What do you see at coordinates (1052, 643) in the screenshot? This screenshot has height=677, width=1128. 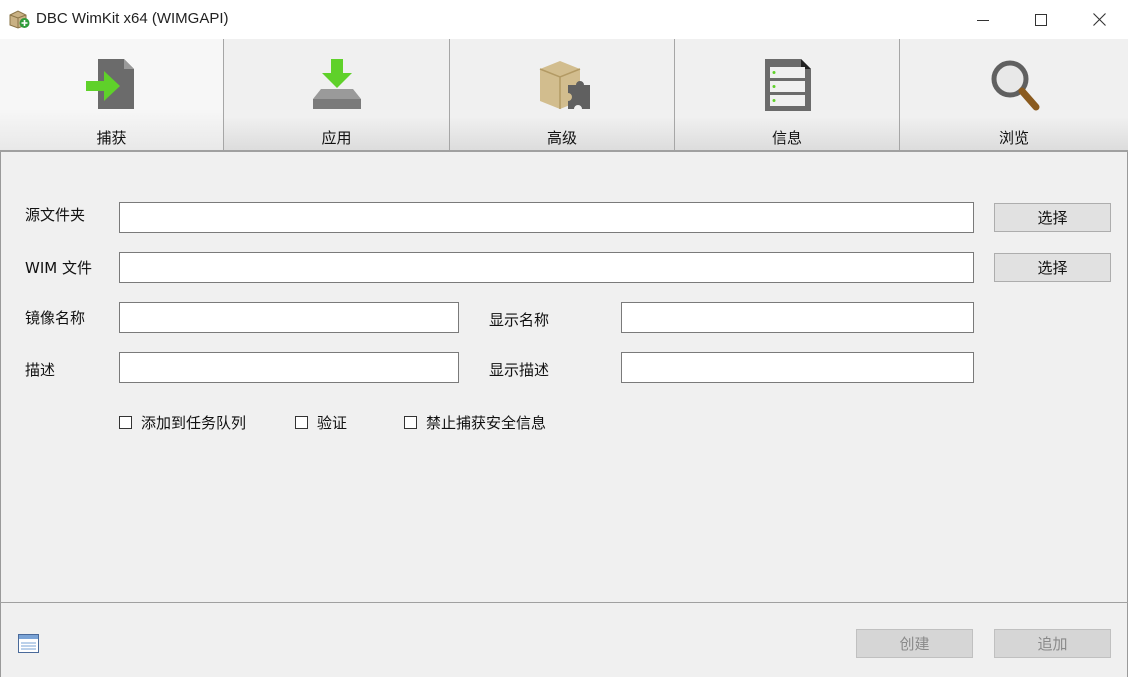 I see `append-button: 追加` at bounding box center [1052, 643].